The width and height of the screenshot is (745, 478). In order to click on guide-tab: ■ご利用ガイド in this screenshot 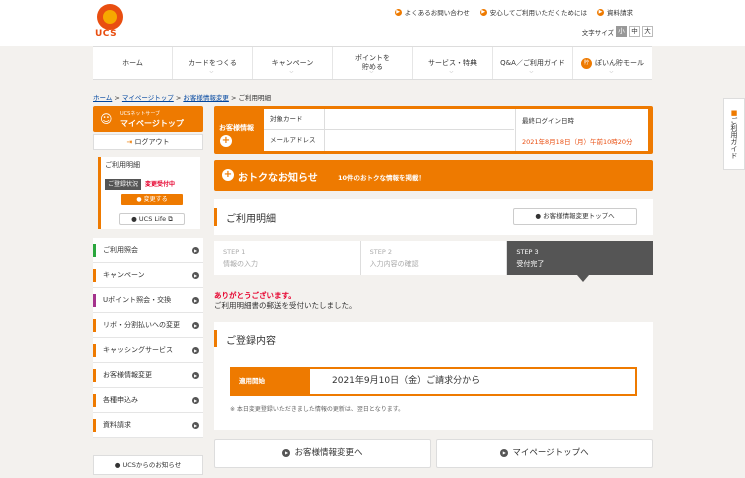, I will do `click(734, 134)`.